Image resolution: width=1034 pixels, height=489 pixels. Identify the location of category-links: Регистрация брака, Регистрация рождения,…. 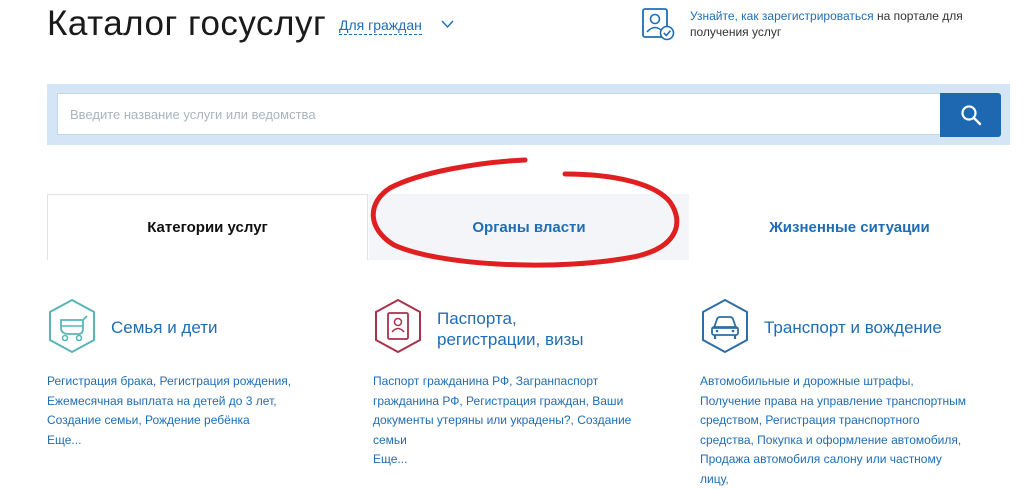
(182, 411).